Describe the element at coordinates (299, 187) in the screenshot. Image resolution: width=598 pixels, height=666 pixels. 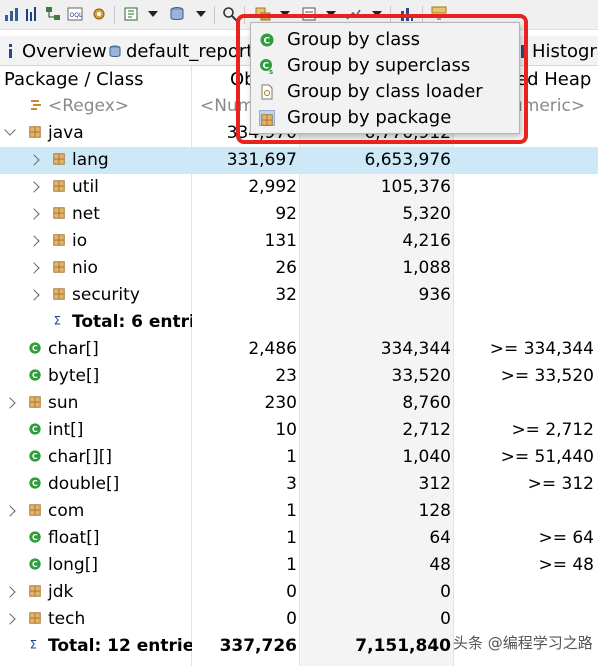
I see `table-row: util 2,992 105,376` at that location.